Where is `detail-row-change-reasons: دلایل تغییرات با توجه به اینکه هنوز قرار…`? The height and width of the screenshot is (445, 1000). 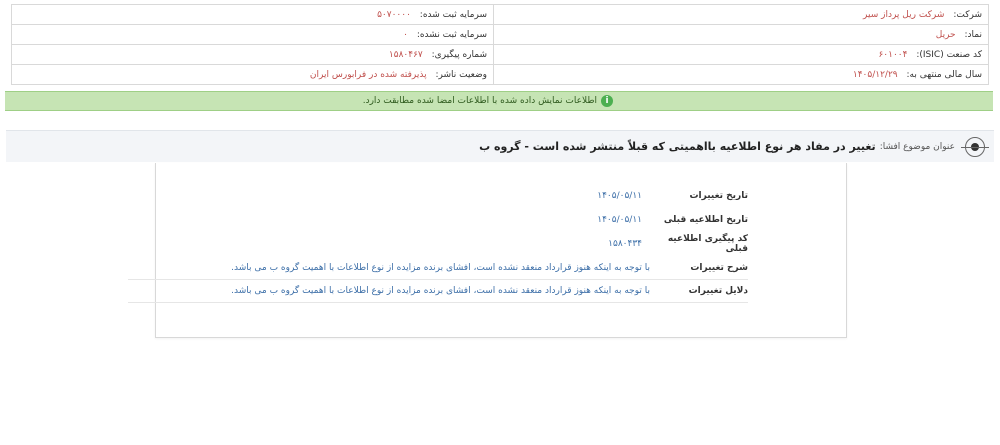 detail-row-change-reasons: دلایل تغییرات با توجه به اینکه هنوز قرار… is located at coordinates (438, 291).